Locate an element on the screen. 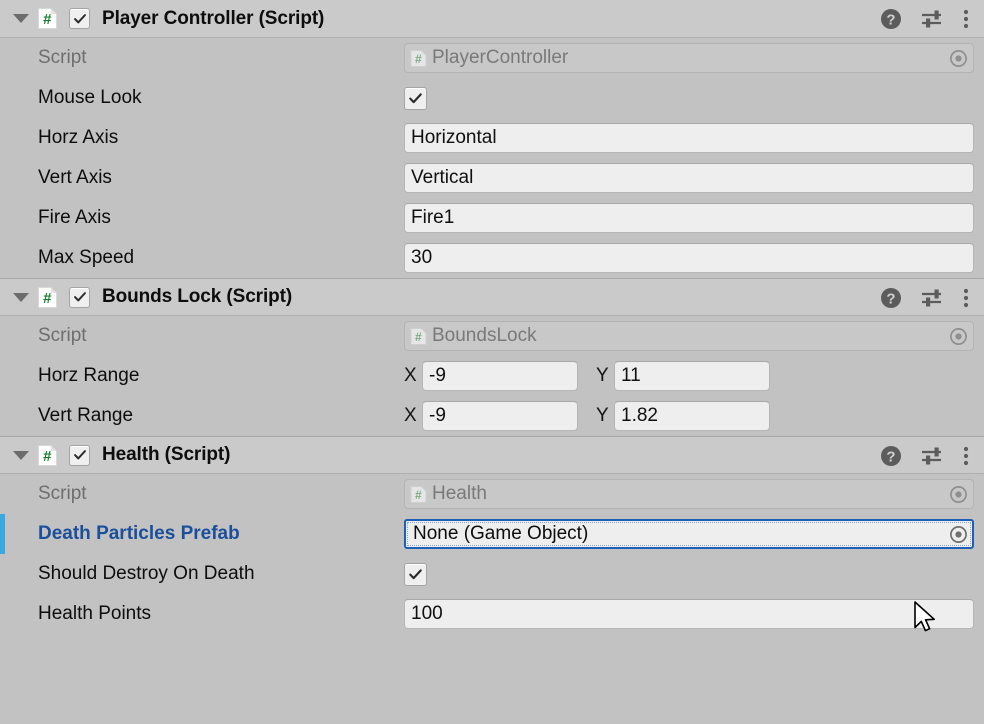 The width and height of the screenshot is (984, 724). script-object-value: PlayerController is located at coordinates (500, 57).